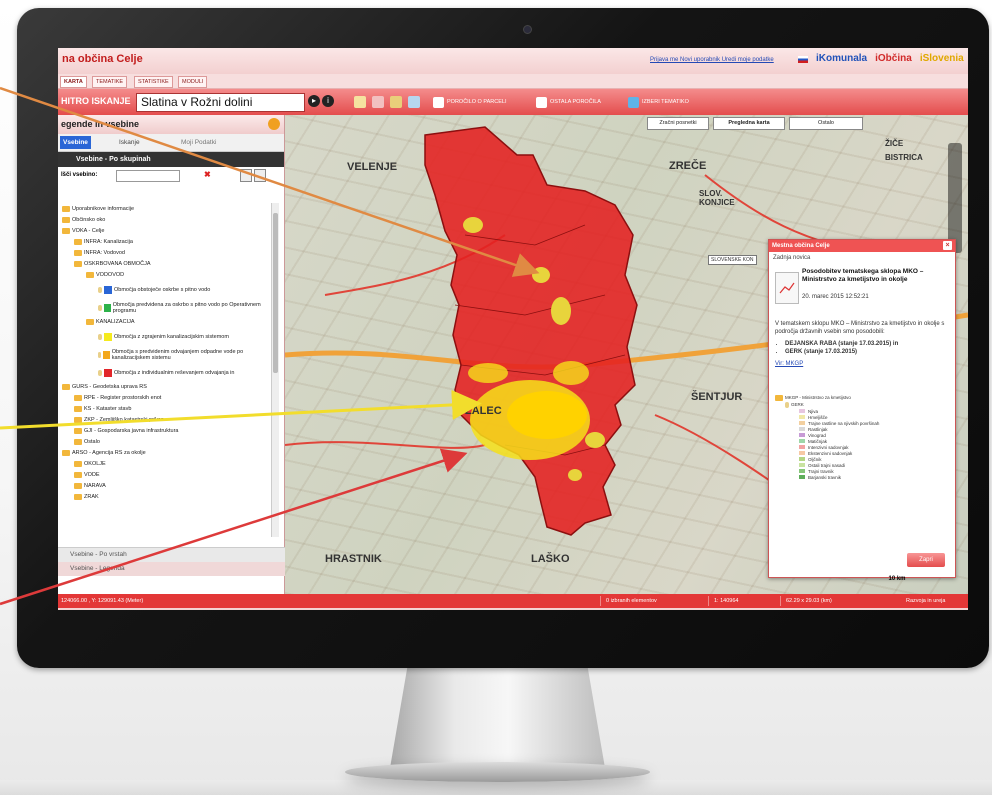 The image size is (992, 795). I want to click on tab-tematike: TEMATIKE, so click(110, 82).